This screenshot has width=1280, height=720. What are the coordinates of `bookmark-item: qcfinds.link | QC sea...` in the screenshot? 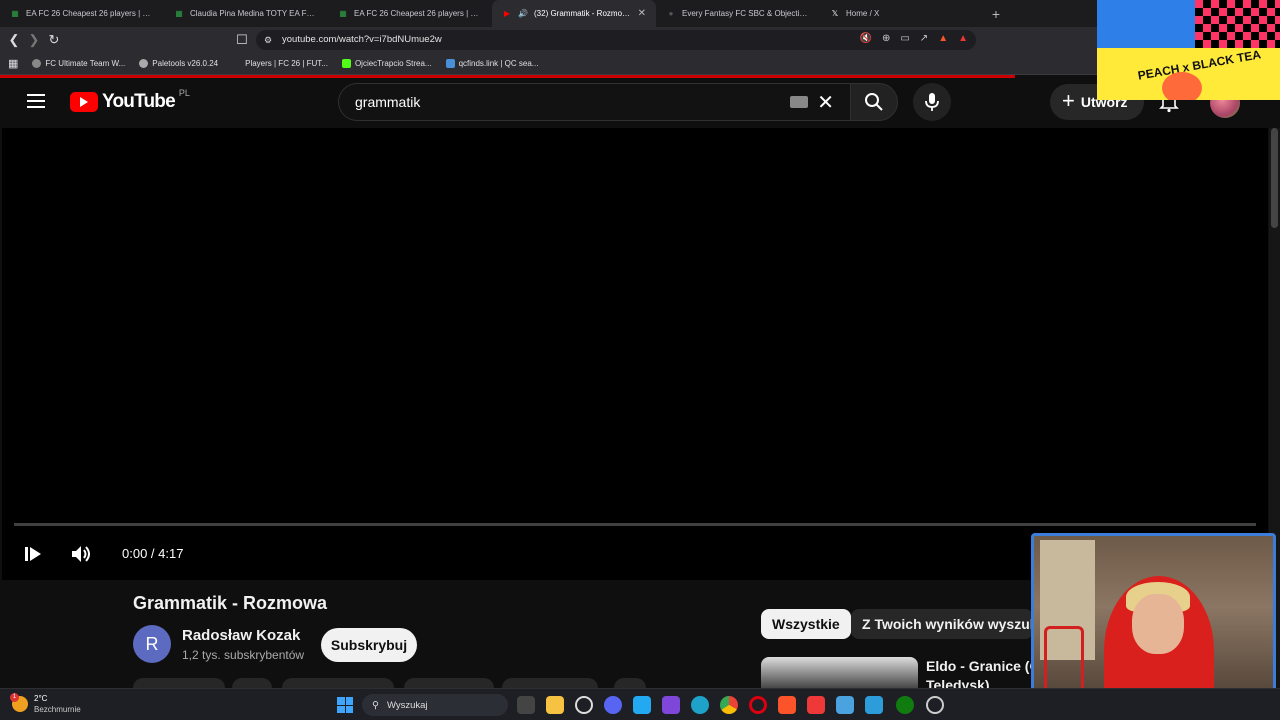 It's located at (491, 63).